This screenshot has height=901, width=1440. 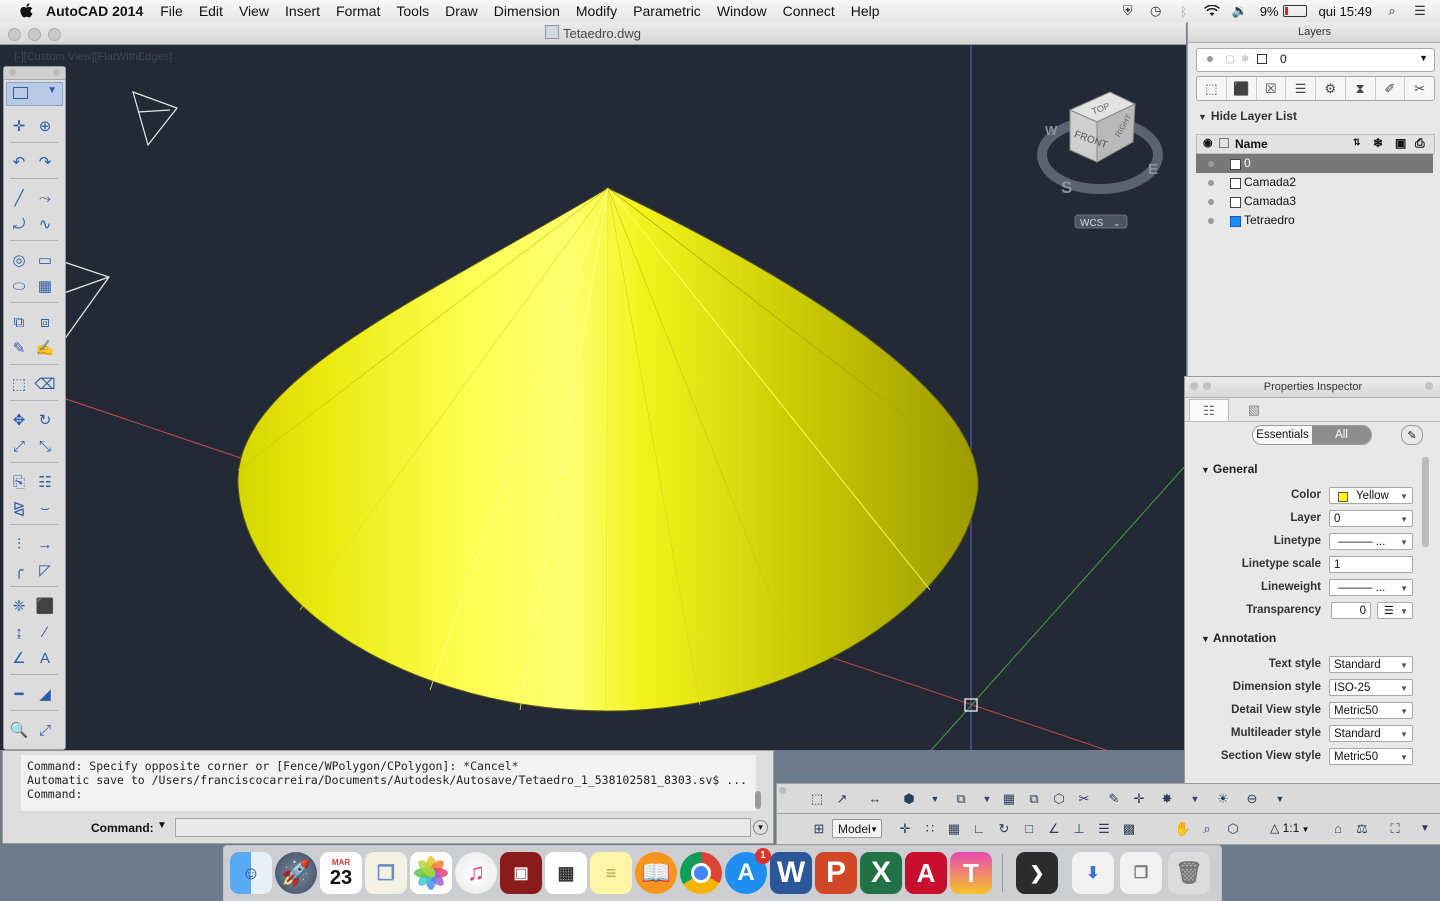 What do you see at coordinates (1371, 518) in the screenshot?
I see `layer-dropdown: 0 ▼` at bounding box center [1371, 518].